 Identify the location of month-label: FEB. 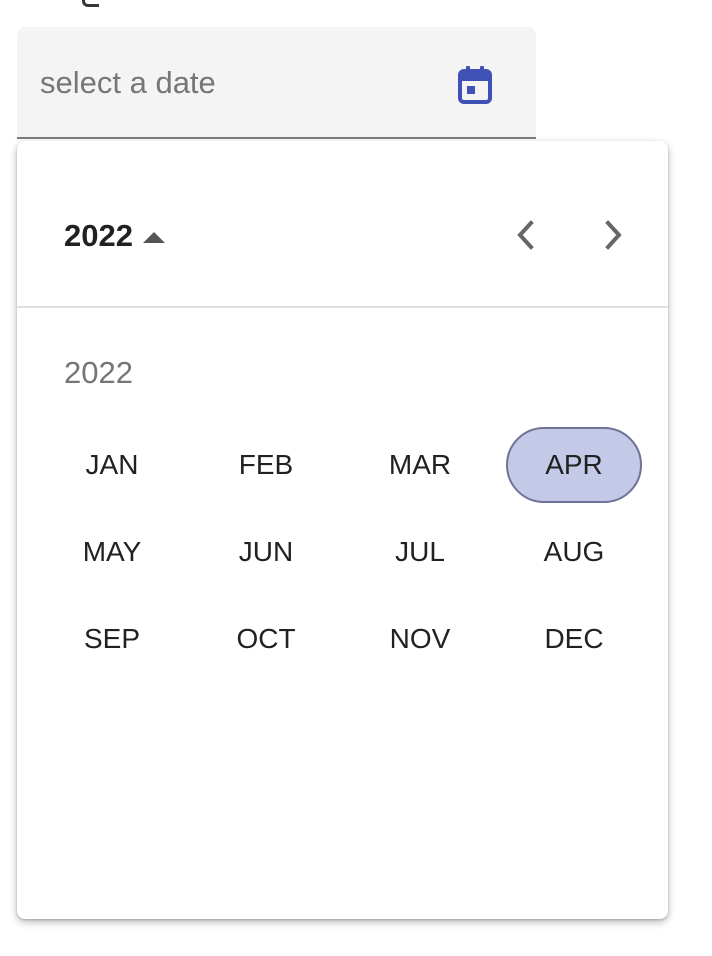
(266, 464).